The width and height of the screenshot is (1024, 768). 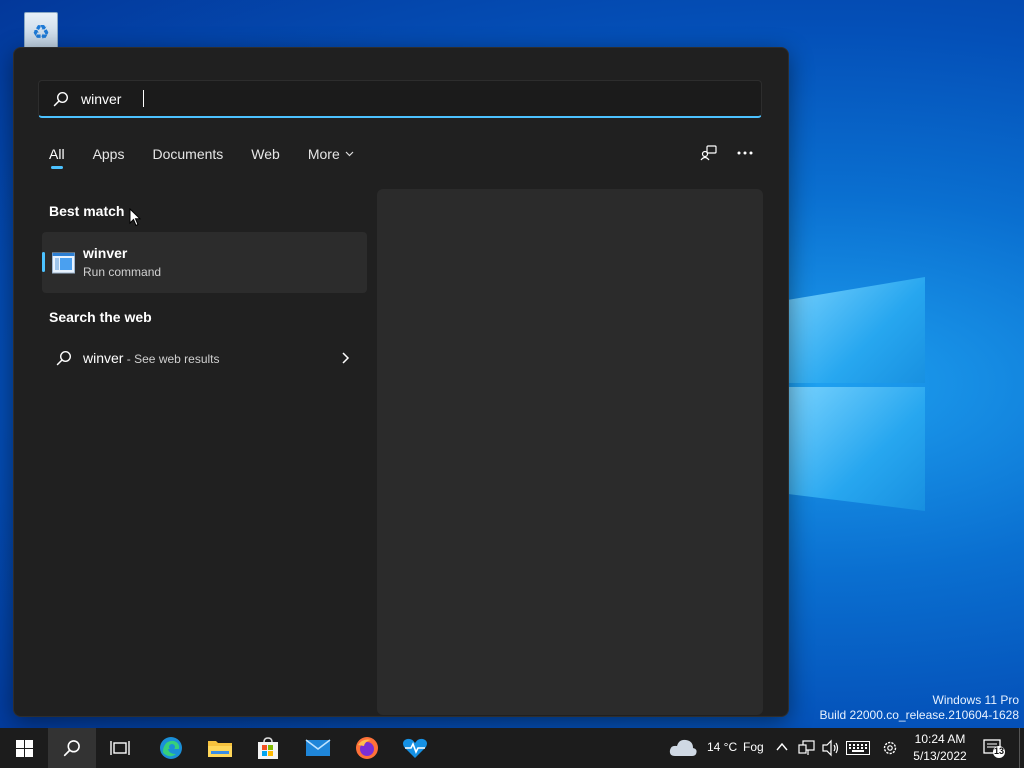 I want to click on filter-tabs: All Apps Documents Web More, so click(x=215, y=160).